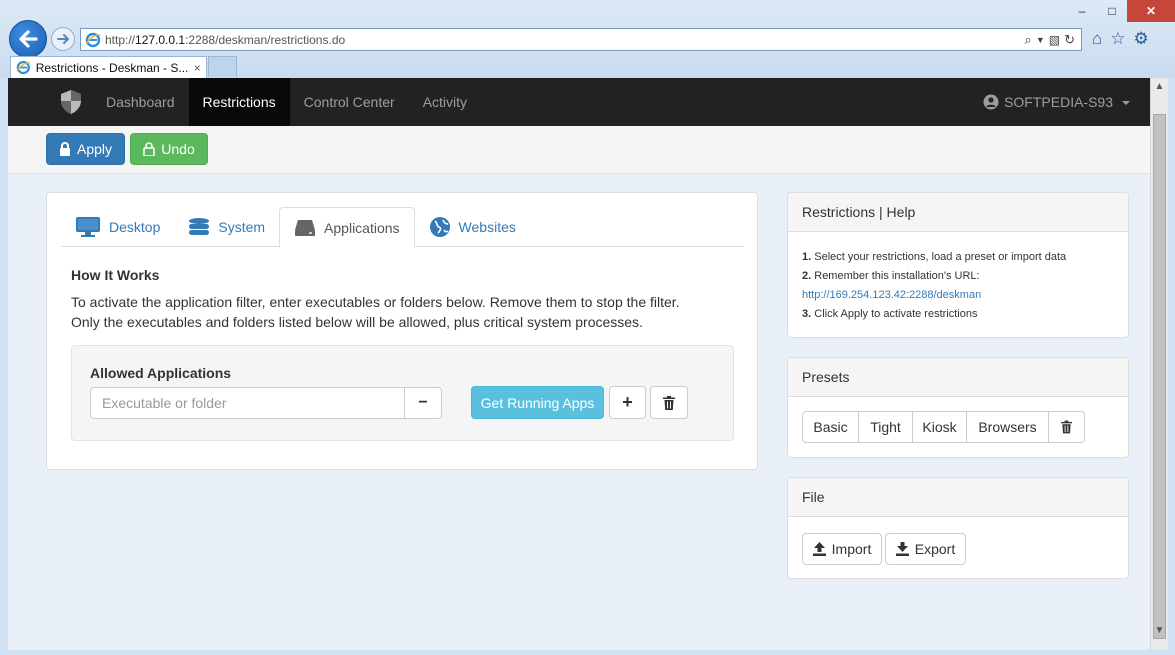  I want to click on tab-system: System, so click(226, 227).